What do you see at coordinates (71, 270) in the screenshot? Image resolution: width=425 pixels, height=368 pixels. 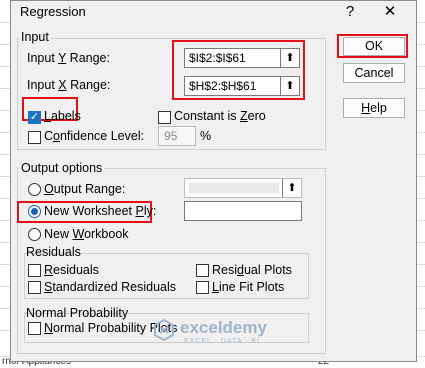 I see `residuals-label: Residuals` at bounding box center [71, 270].